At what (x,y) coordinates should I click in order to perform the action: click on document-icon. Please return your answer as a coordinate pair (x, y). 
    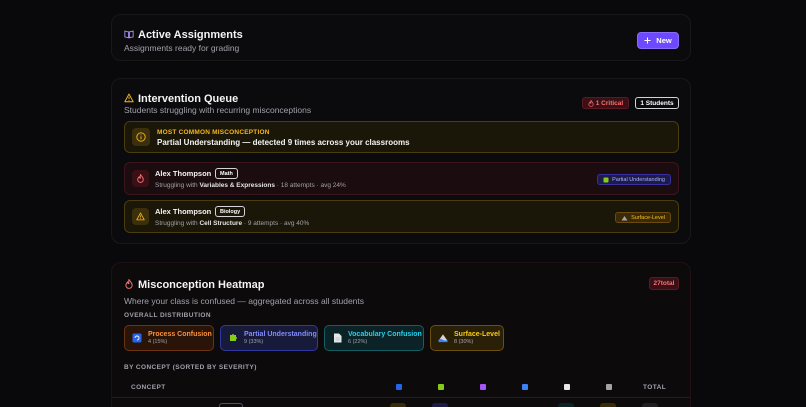
    Looking at the image, I should click on (337, 338).